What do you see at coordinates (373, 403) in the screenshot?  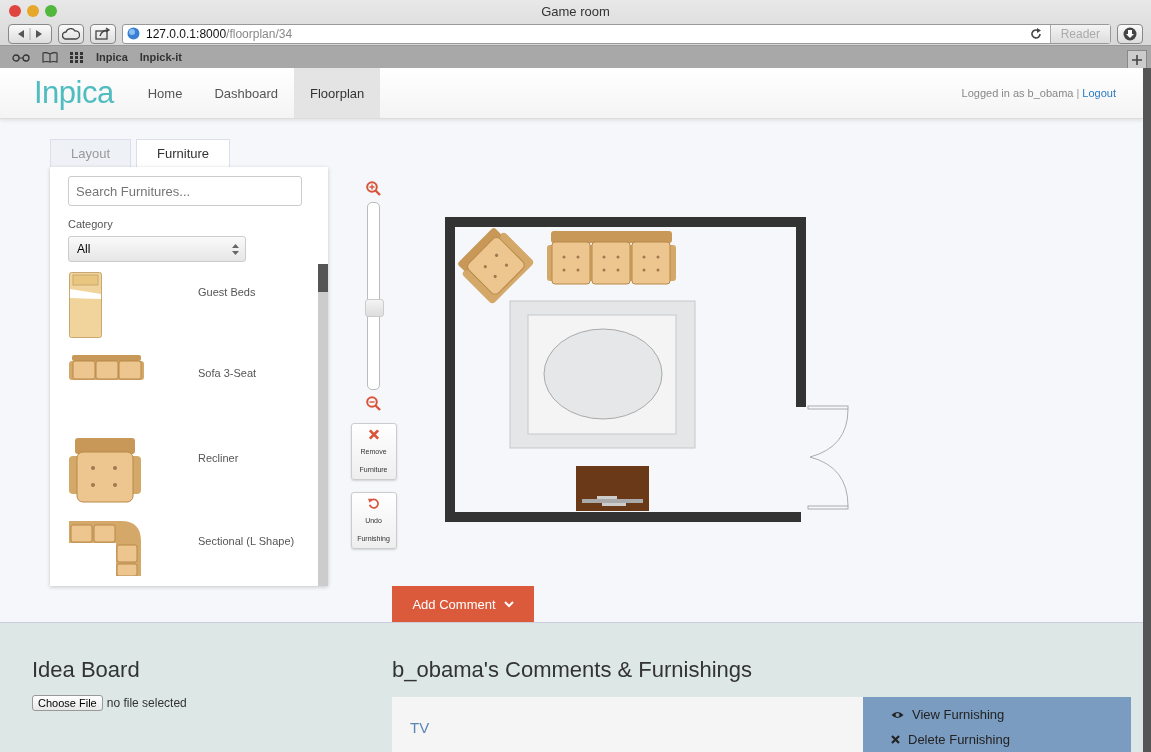 I see `zoom-out-icon` at bounding box center [373, 403].